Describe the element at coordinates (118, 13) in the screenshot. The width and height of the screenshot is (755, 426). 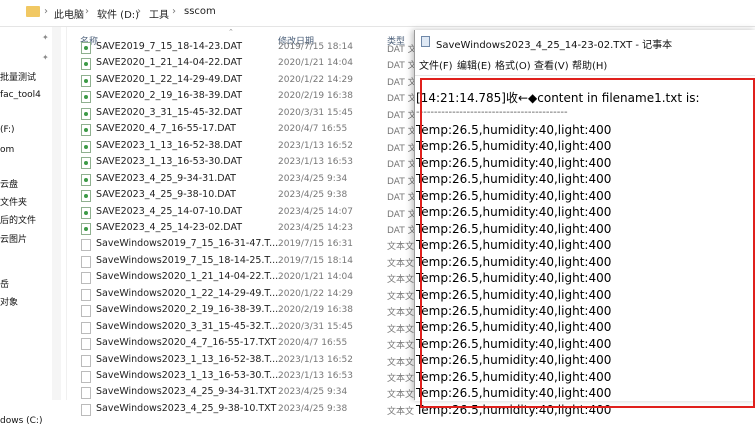
I see `breadcrumb-item: 软件 (D:)` at that location.